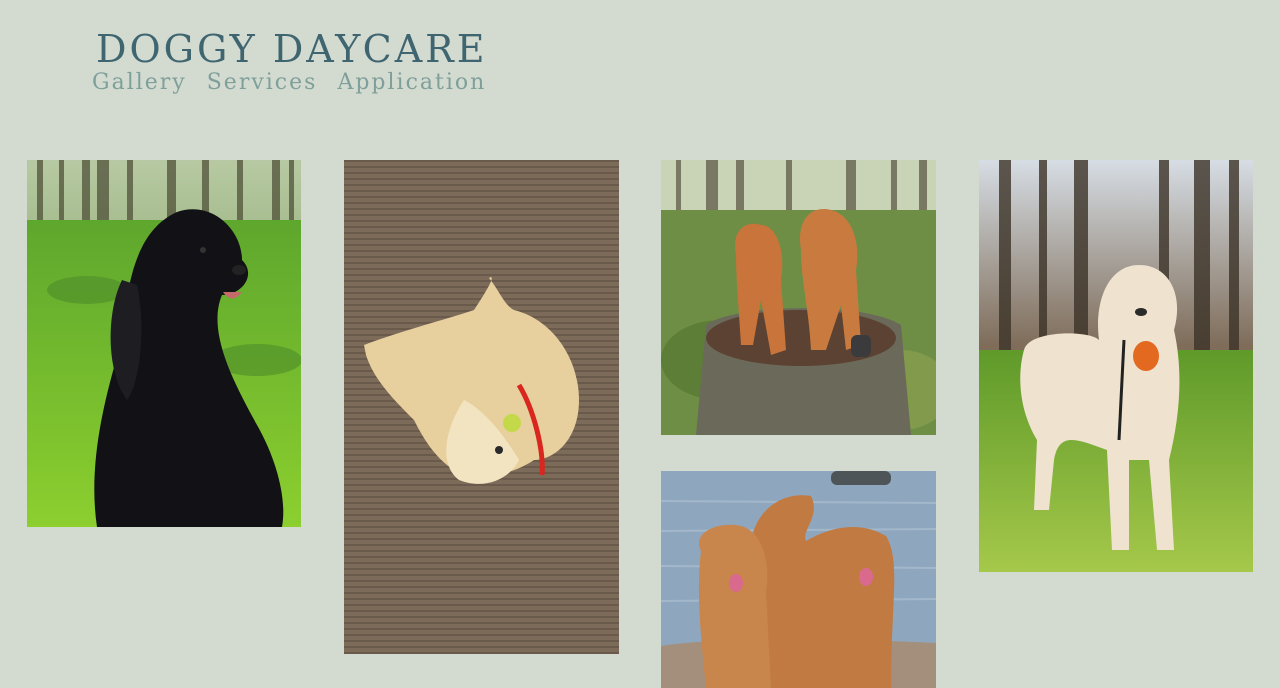  I want to click on site-title: DOGGY DAYCARE, so click(291, 49).